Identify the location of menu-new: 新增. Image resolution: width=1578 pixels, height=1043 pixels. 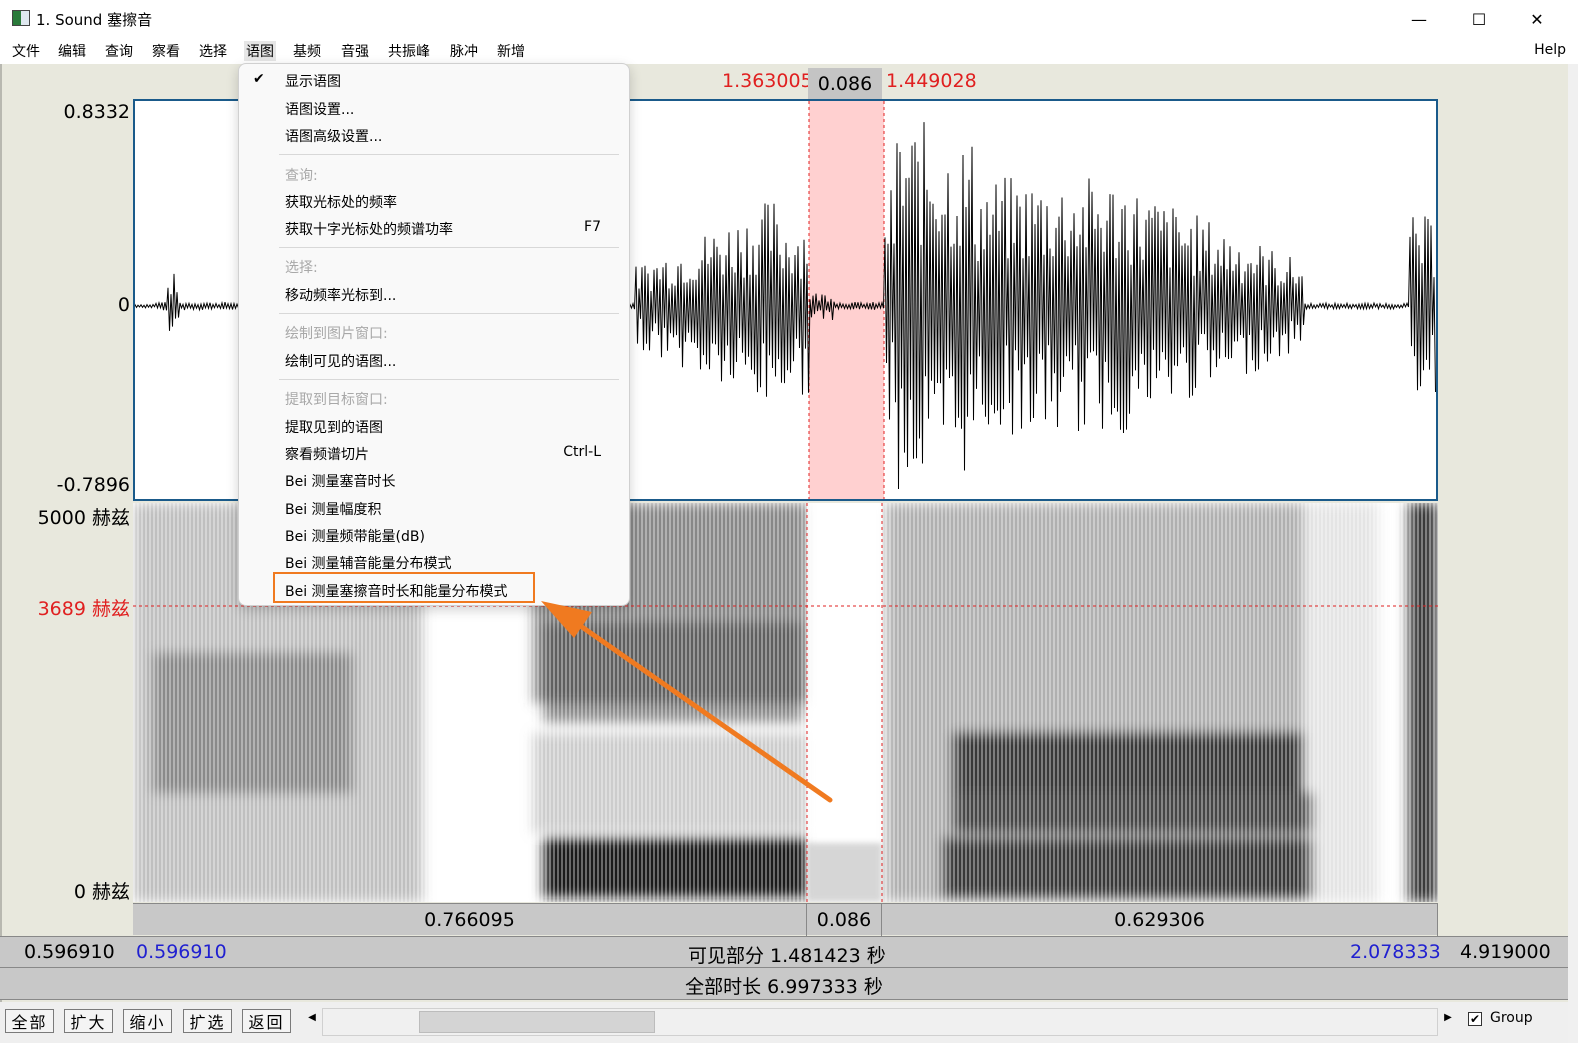
(511, 51).